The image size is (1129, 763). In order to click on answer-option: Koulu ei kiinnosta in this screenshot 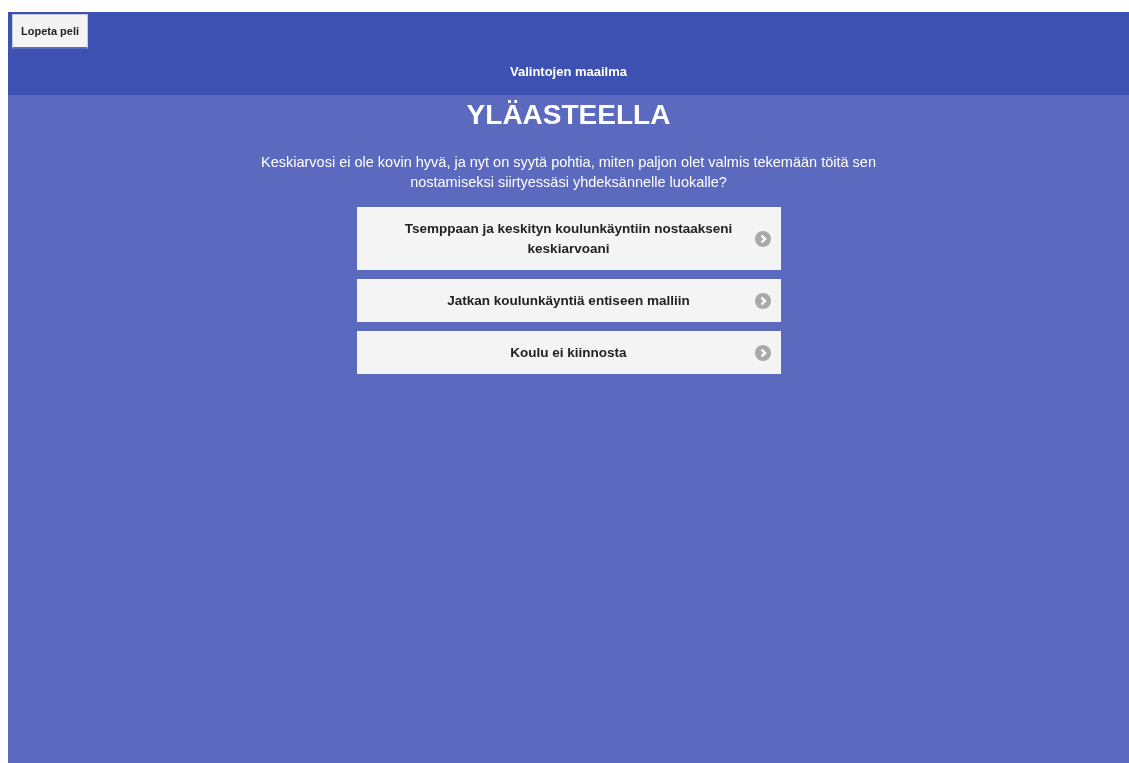, I will do `click(568, 352)`.